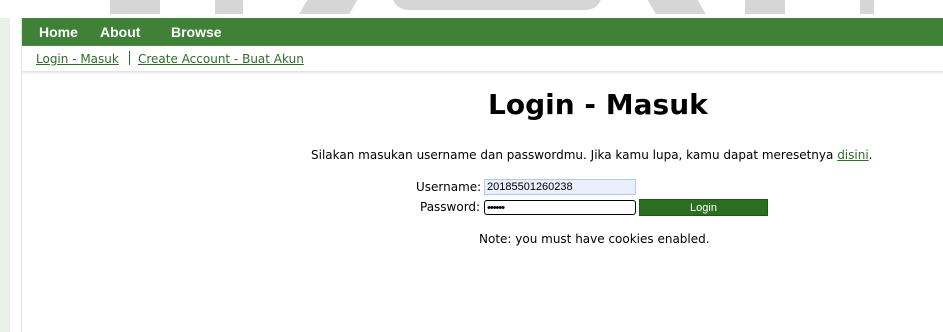 The image size is (943, 332). What do you see at coordinates (450, 207) in the screenshot?
I see `password-label: Password:` at bounding box center [450, 207].